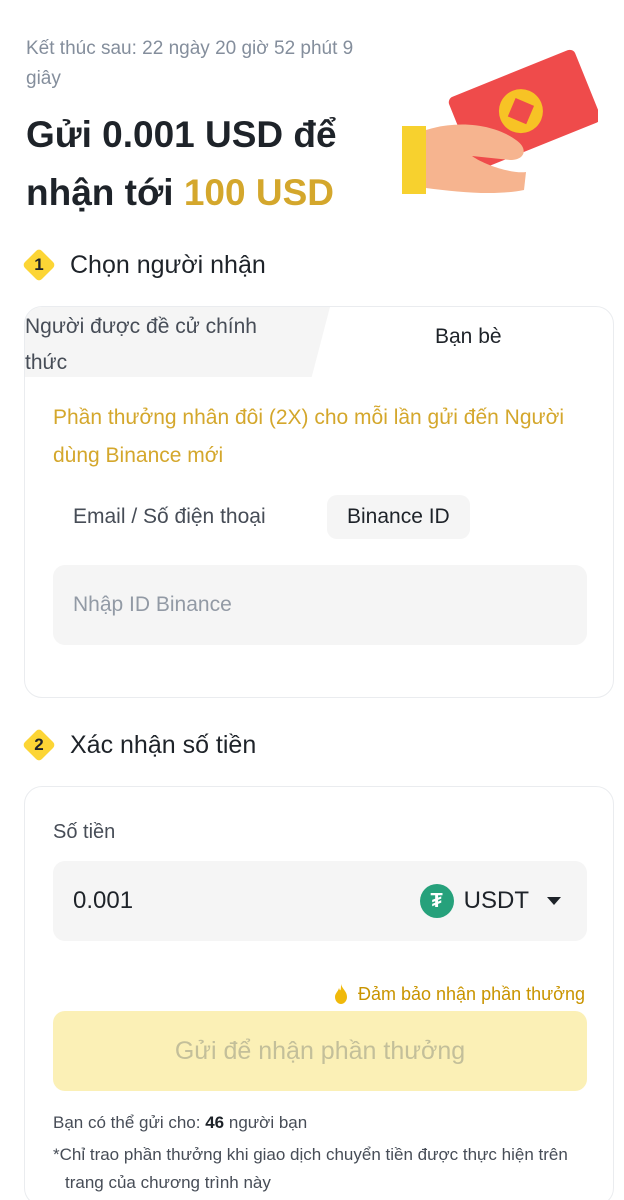 This screenshot has width=624, height=1200. Describe the element at coordinates (169, 517) in the screenshot. I see `email-phone-option: Email / Số điện thoại` at that location.